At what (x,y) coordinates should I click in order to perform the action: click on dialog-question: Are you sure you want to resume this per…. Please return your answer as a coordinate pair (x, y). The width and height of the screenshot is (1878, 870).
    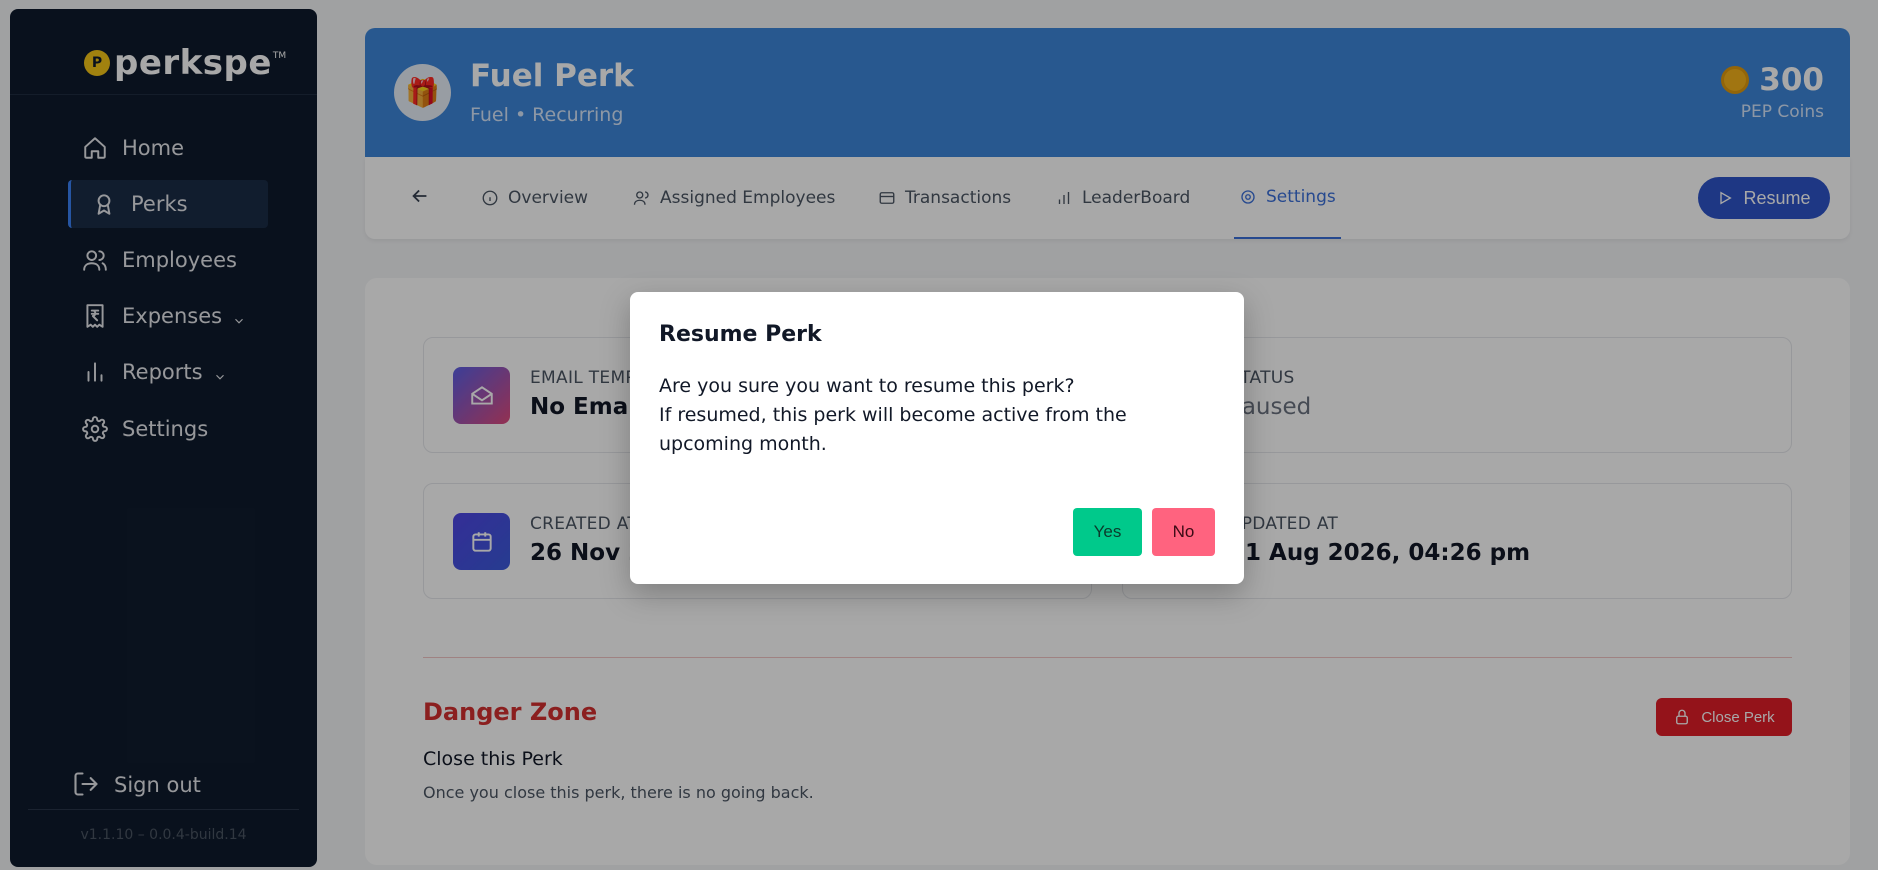
    Looking at the image, I should click on (867, 386).